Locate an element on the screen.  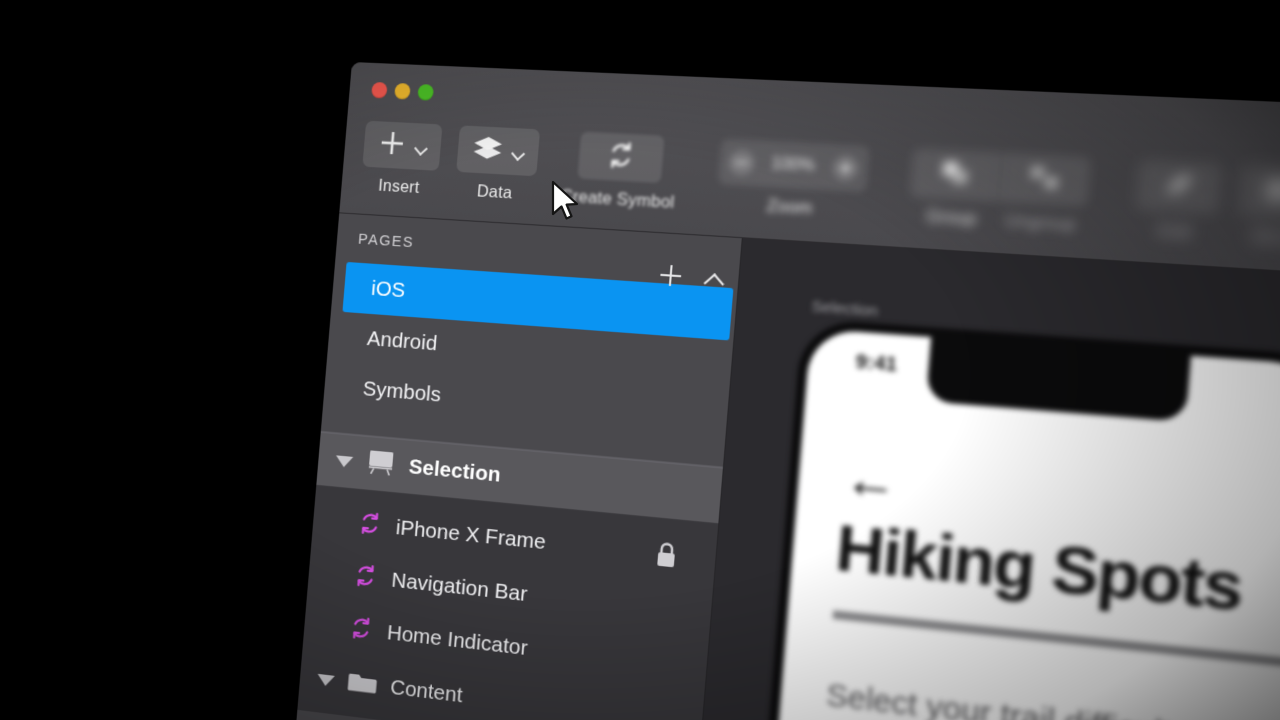
create-symbol-button is located at coordinates (621, 157).